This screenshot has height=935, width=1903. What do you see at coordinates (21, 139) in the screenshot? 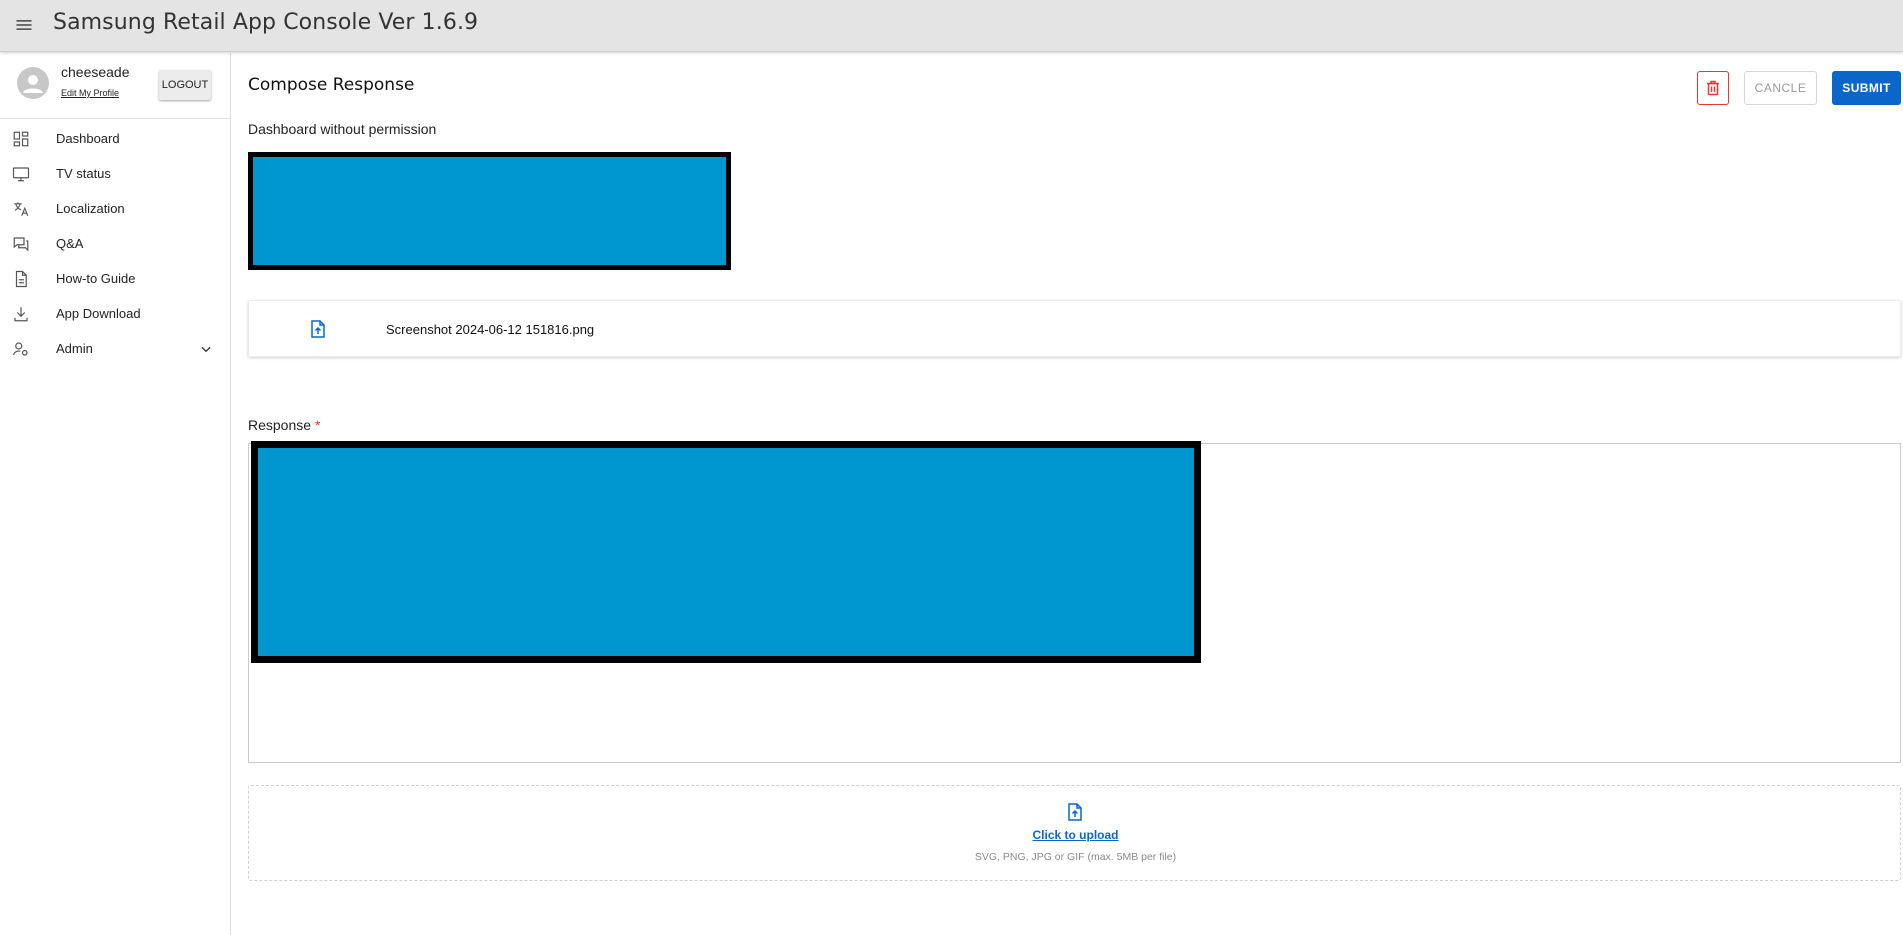
I see `dashboard-icon` at bounding box center [21, 139].